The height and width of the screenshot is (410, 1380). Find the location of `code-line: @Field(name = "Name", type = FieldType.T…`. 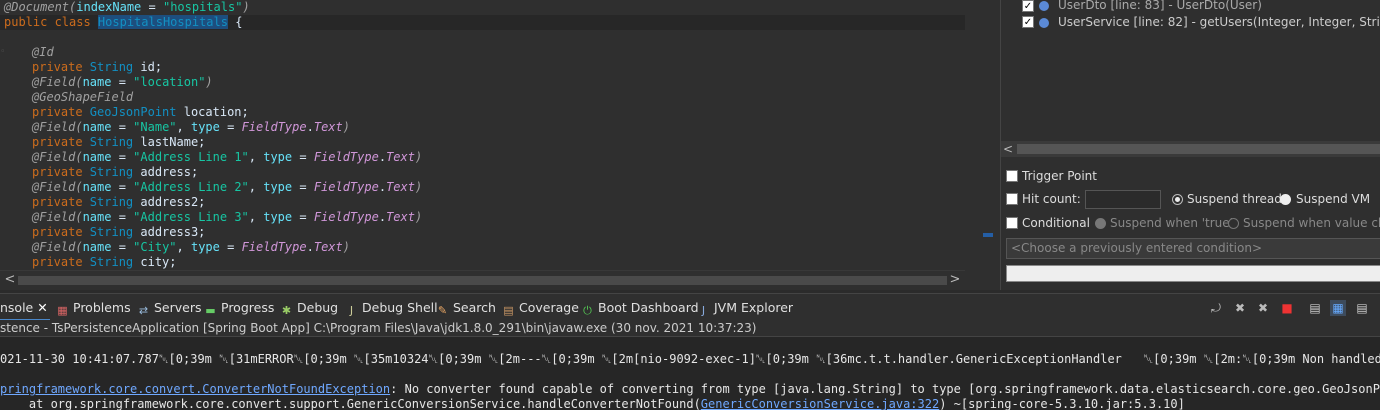

code-line: @Field(name = "Name", type = FieldType.T… is located at coordinates (191, 127).